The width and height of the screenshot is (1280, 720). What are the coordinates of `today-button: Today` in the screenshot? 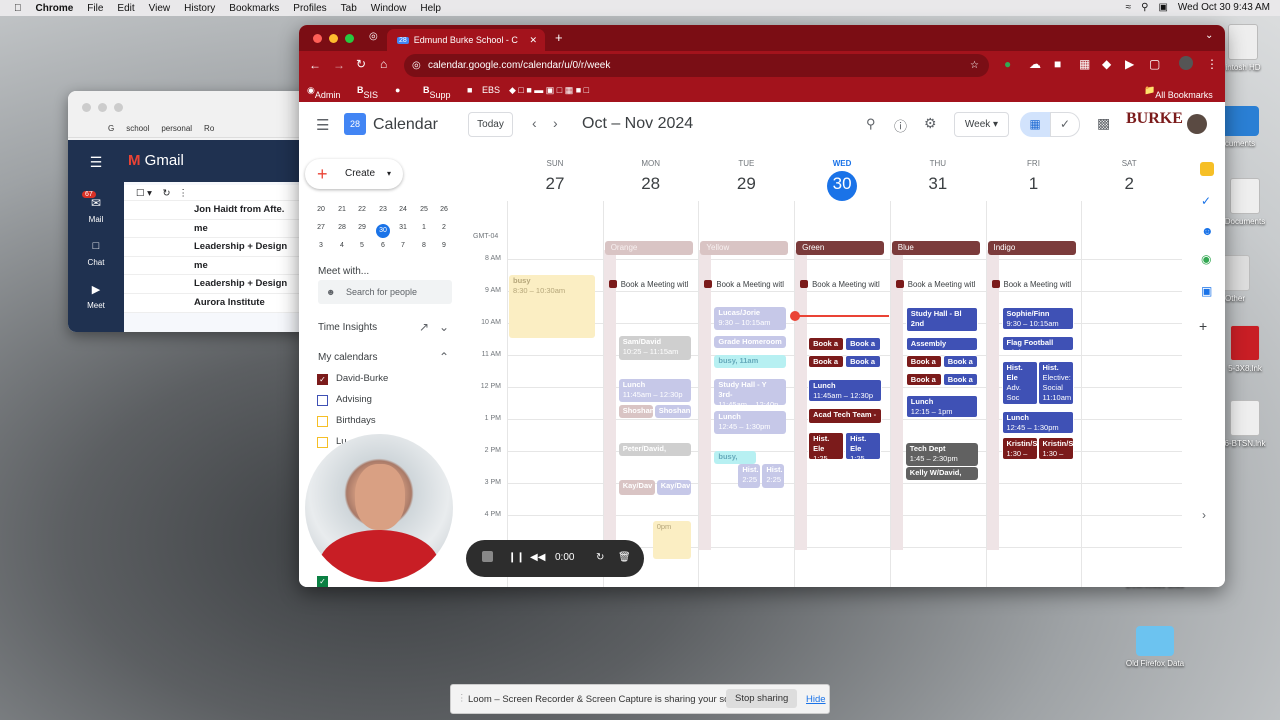 It's located at (490, 124).